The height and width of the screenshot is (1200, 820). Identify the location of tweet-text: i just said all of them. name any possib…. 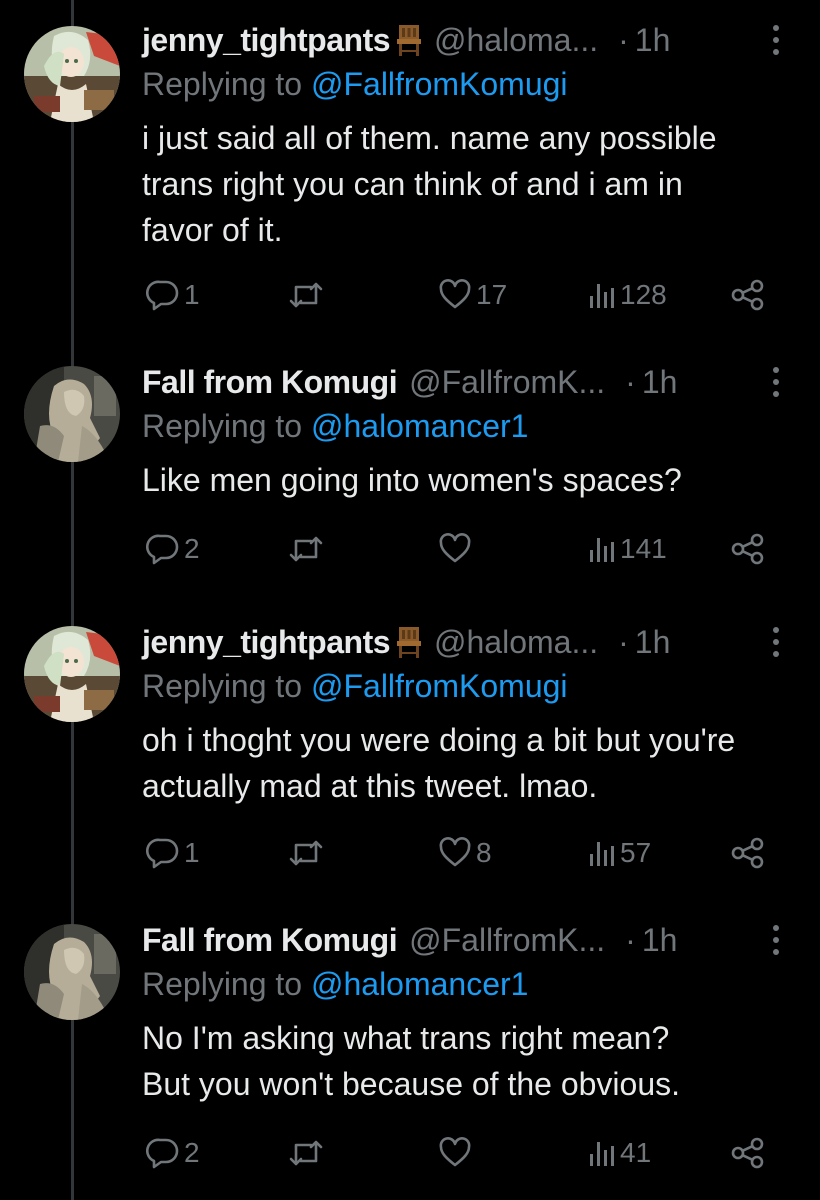
(467, 184).